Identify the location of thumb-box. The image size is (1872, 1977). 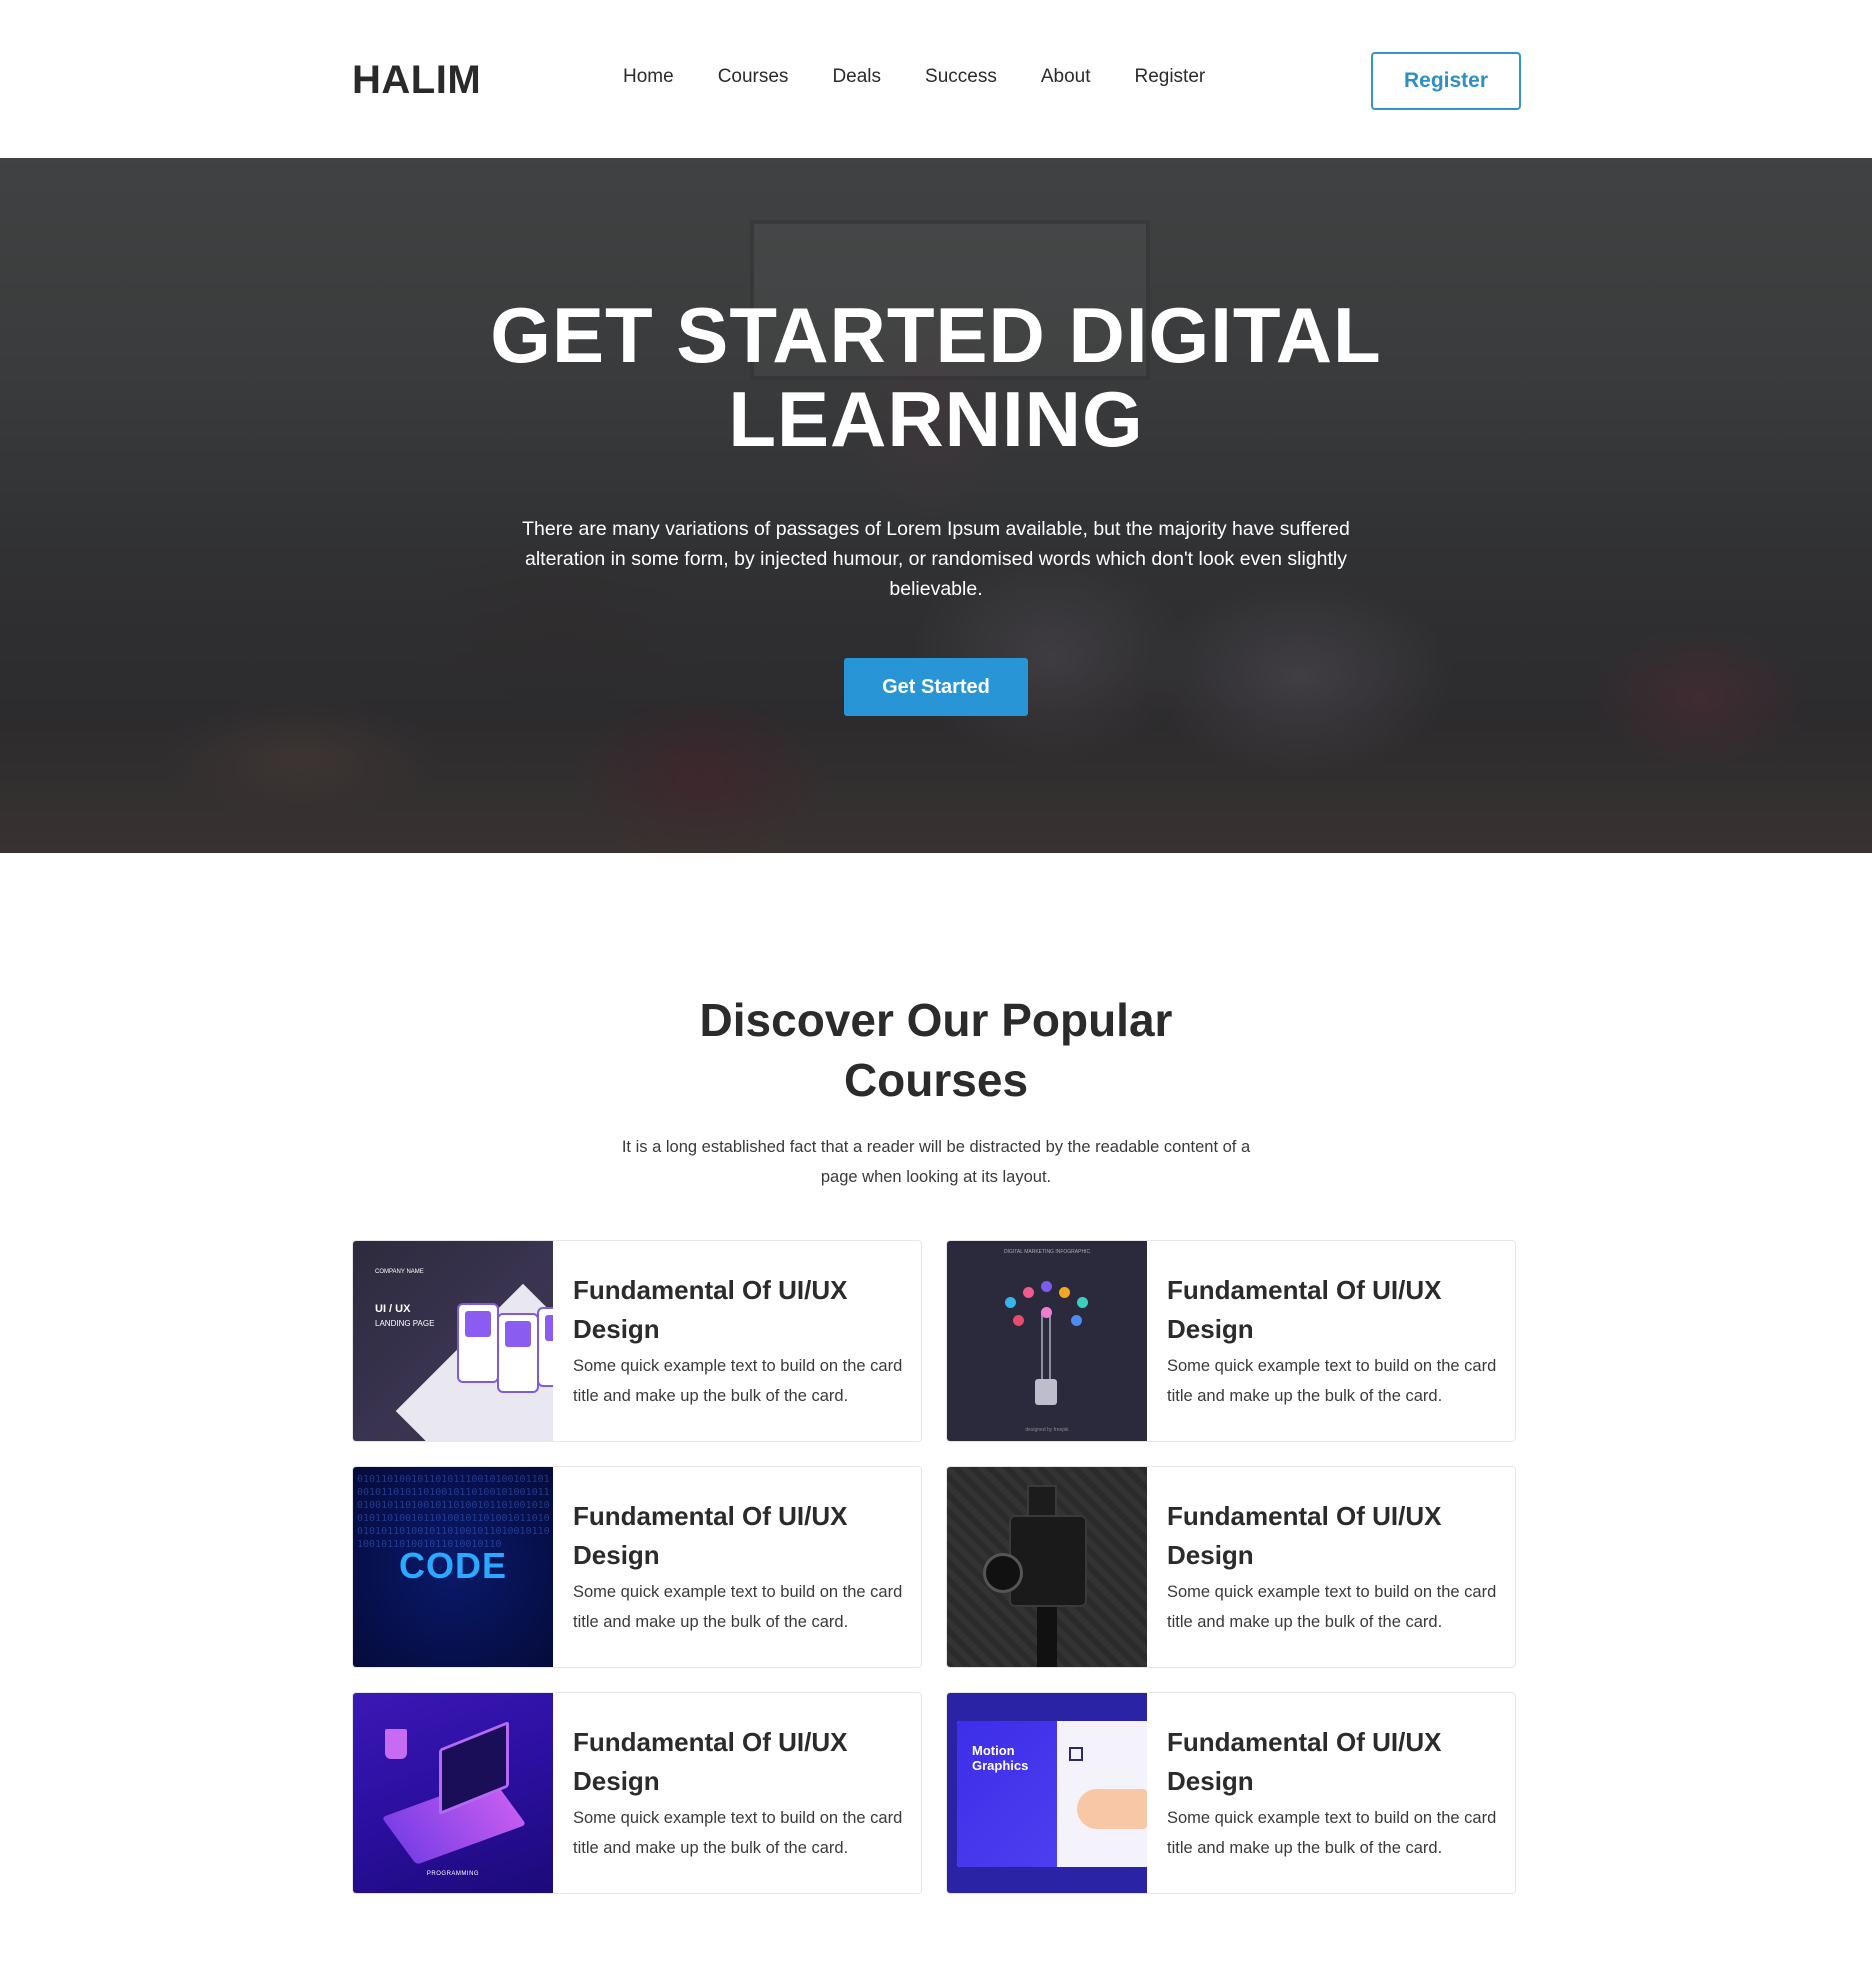
(1076, 1754).